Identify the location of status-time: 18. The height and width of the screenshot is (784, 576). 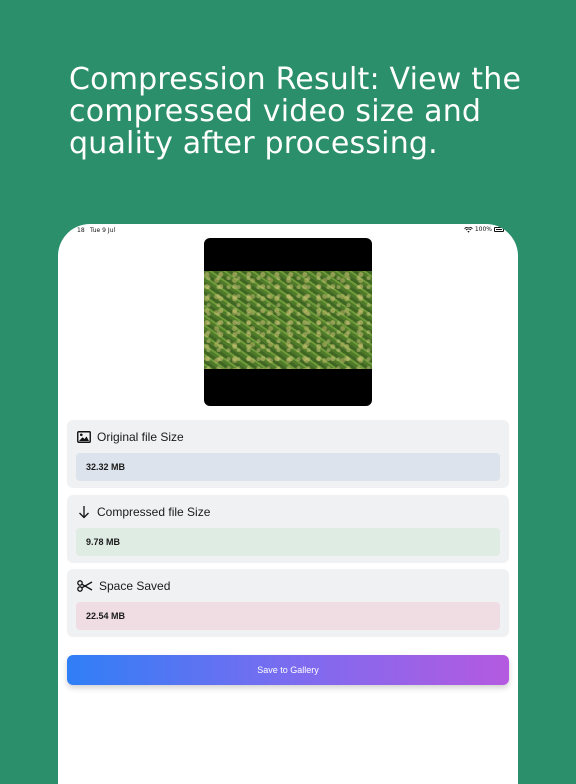
(81, 230).